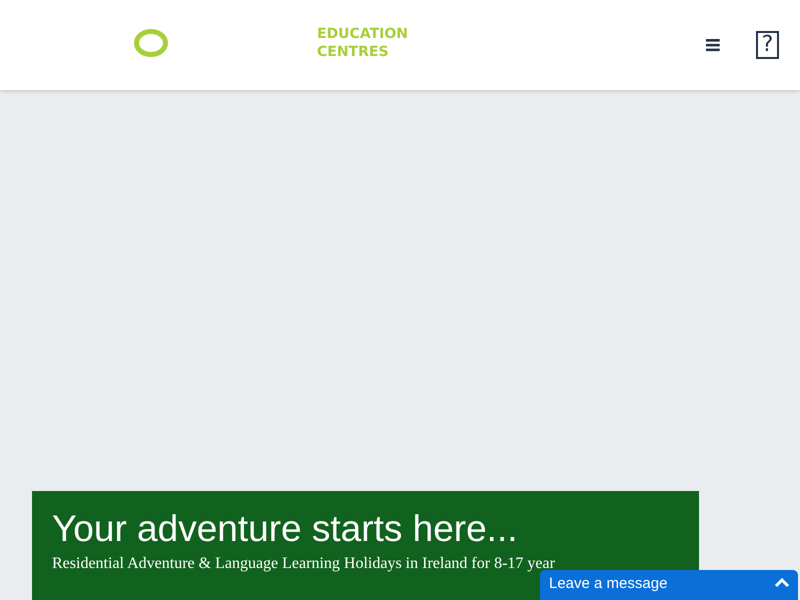 The height and width of the screenshot is (600, 800). Describe the element at coordinates (669, 585) in the screenshot. I see `chat-widget: Leave a message` at that location.